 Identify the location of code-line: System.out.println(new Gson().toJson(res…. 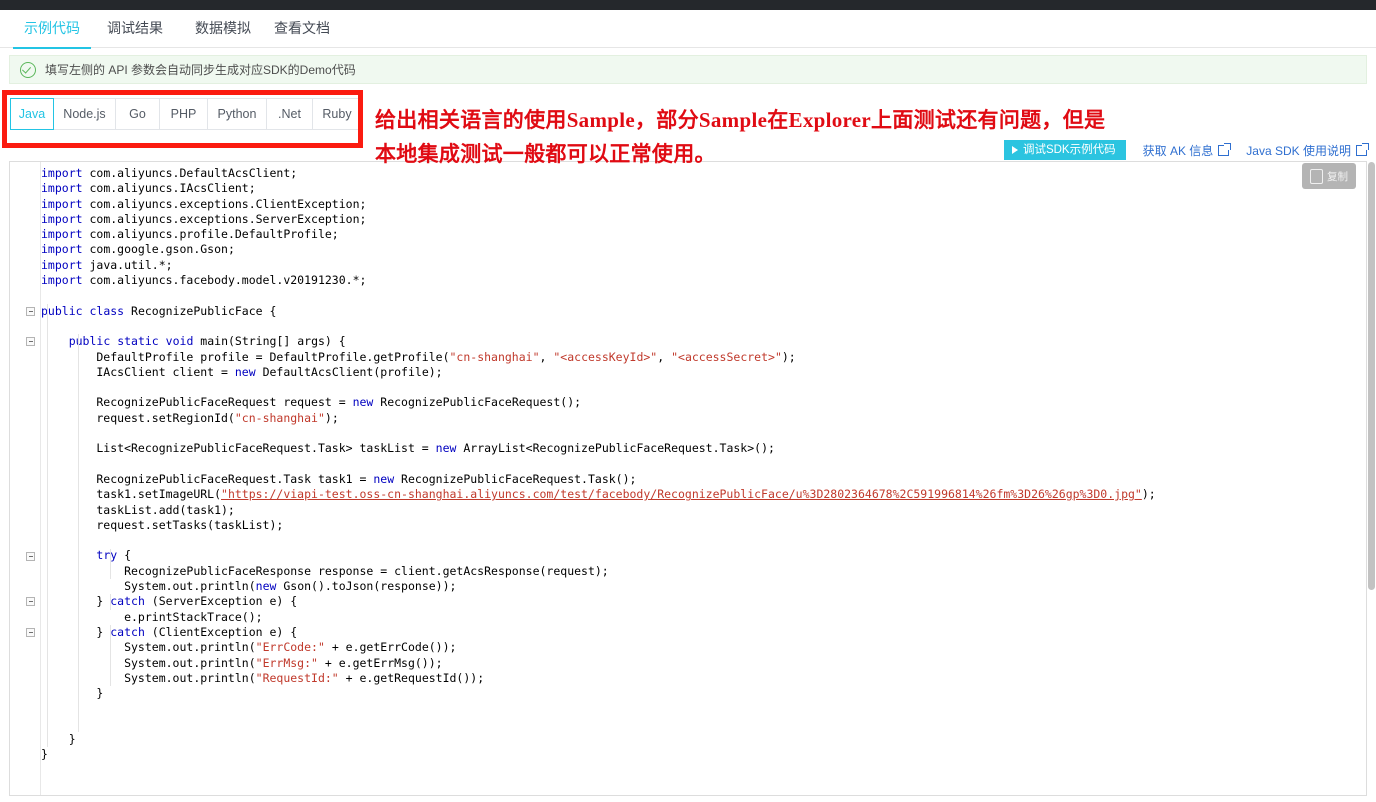
(249, 586).